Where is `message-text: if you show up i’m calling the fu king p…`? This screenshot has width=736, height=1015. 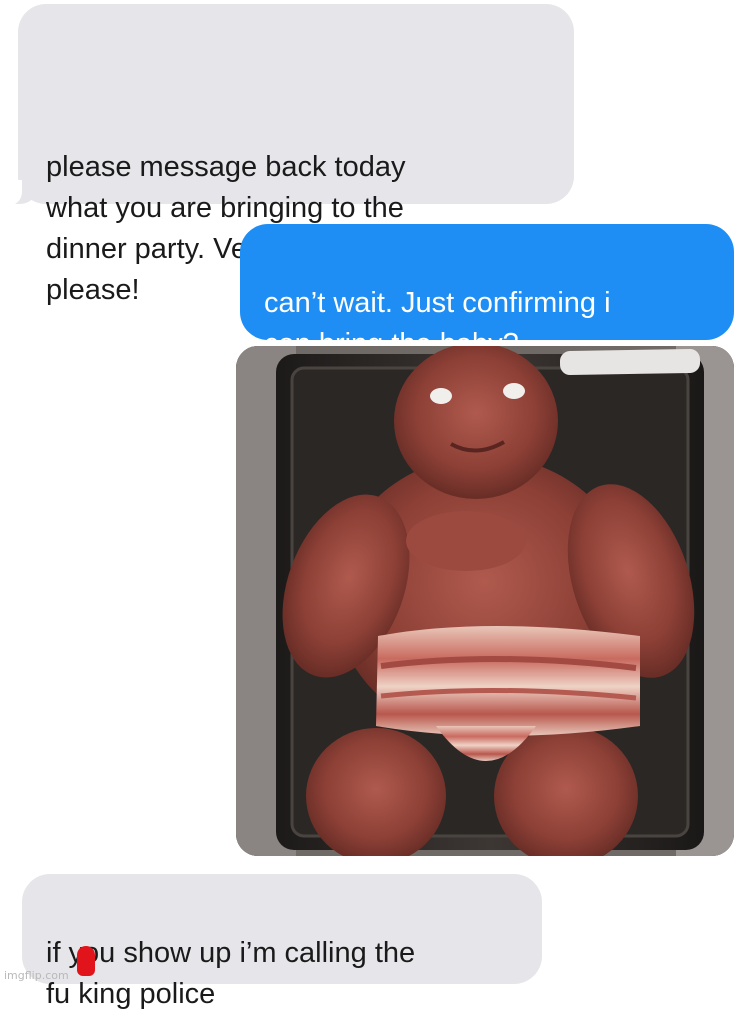
message-text: if you show up i’m calling the fu king p… is located at coordinates (231, 973).